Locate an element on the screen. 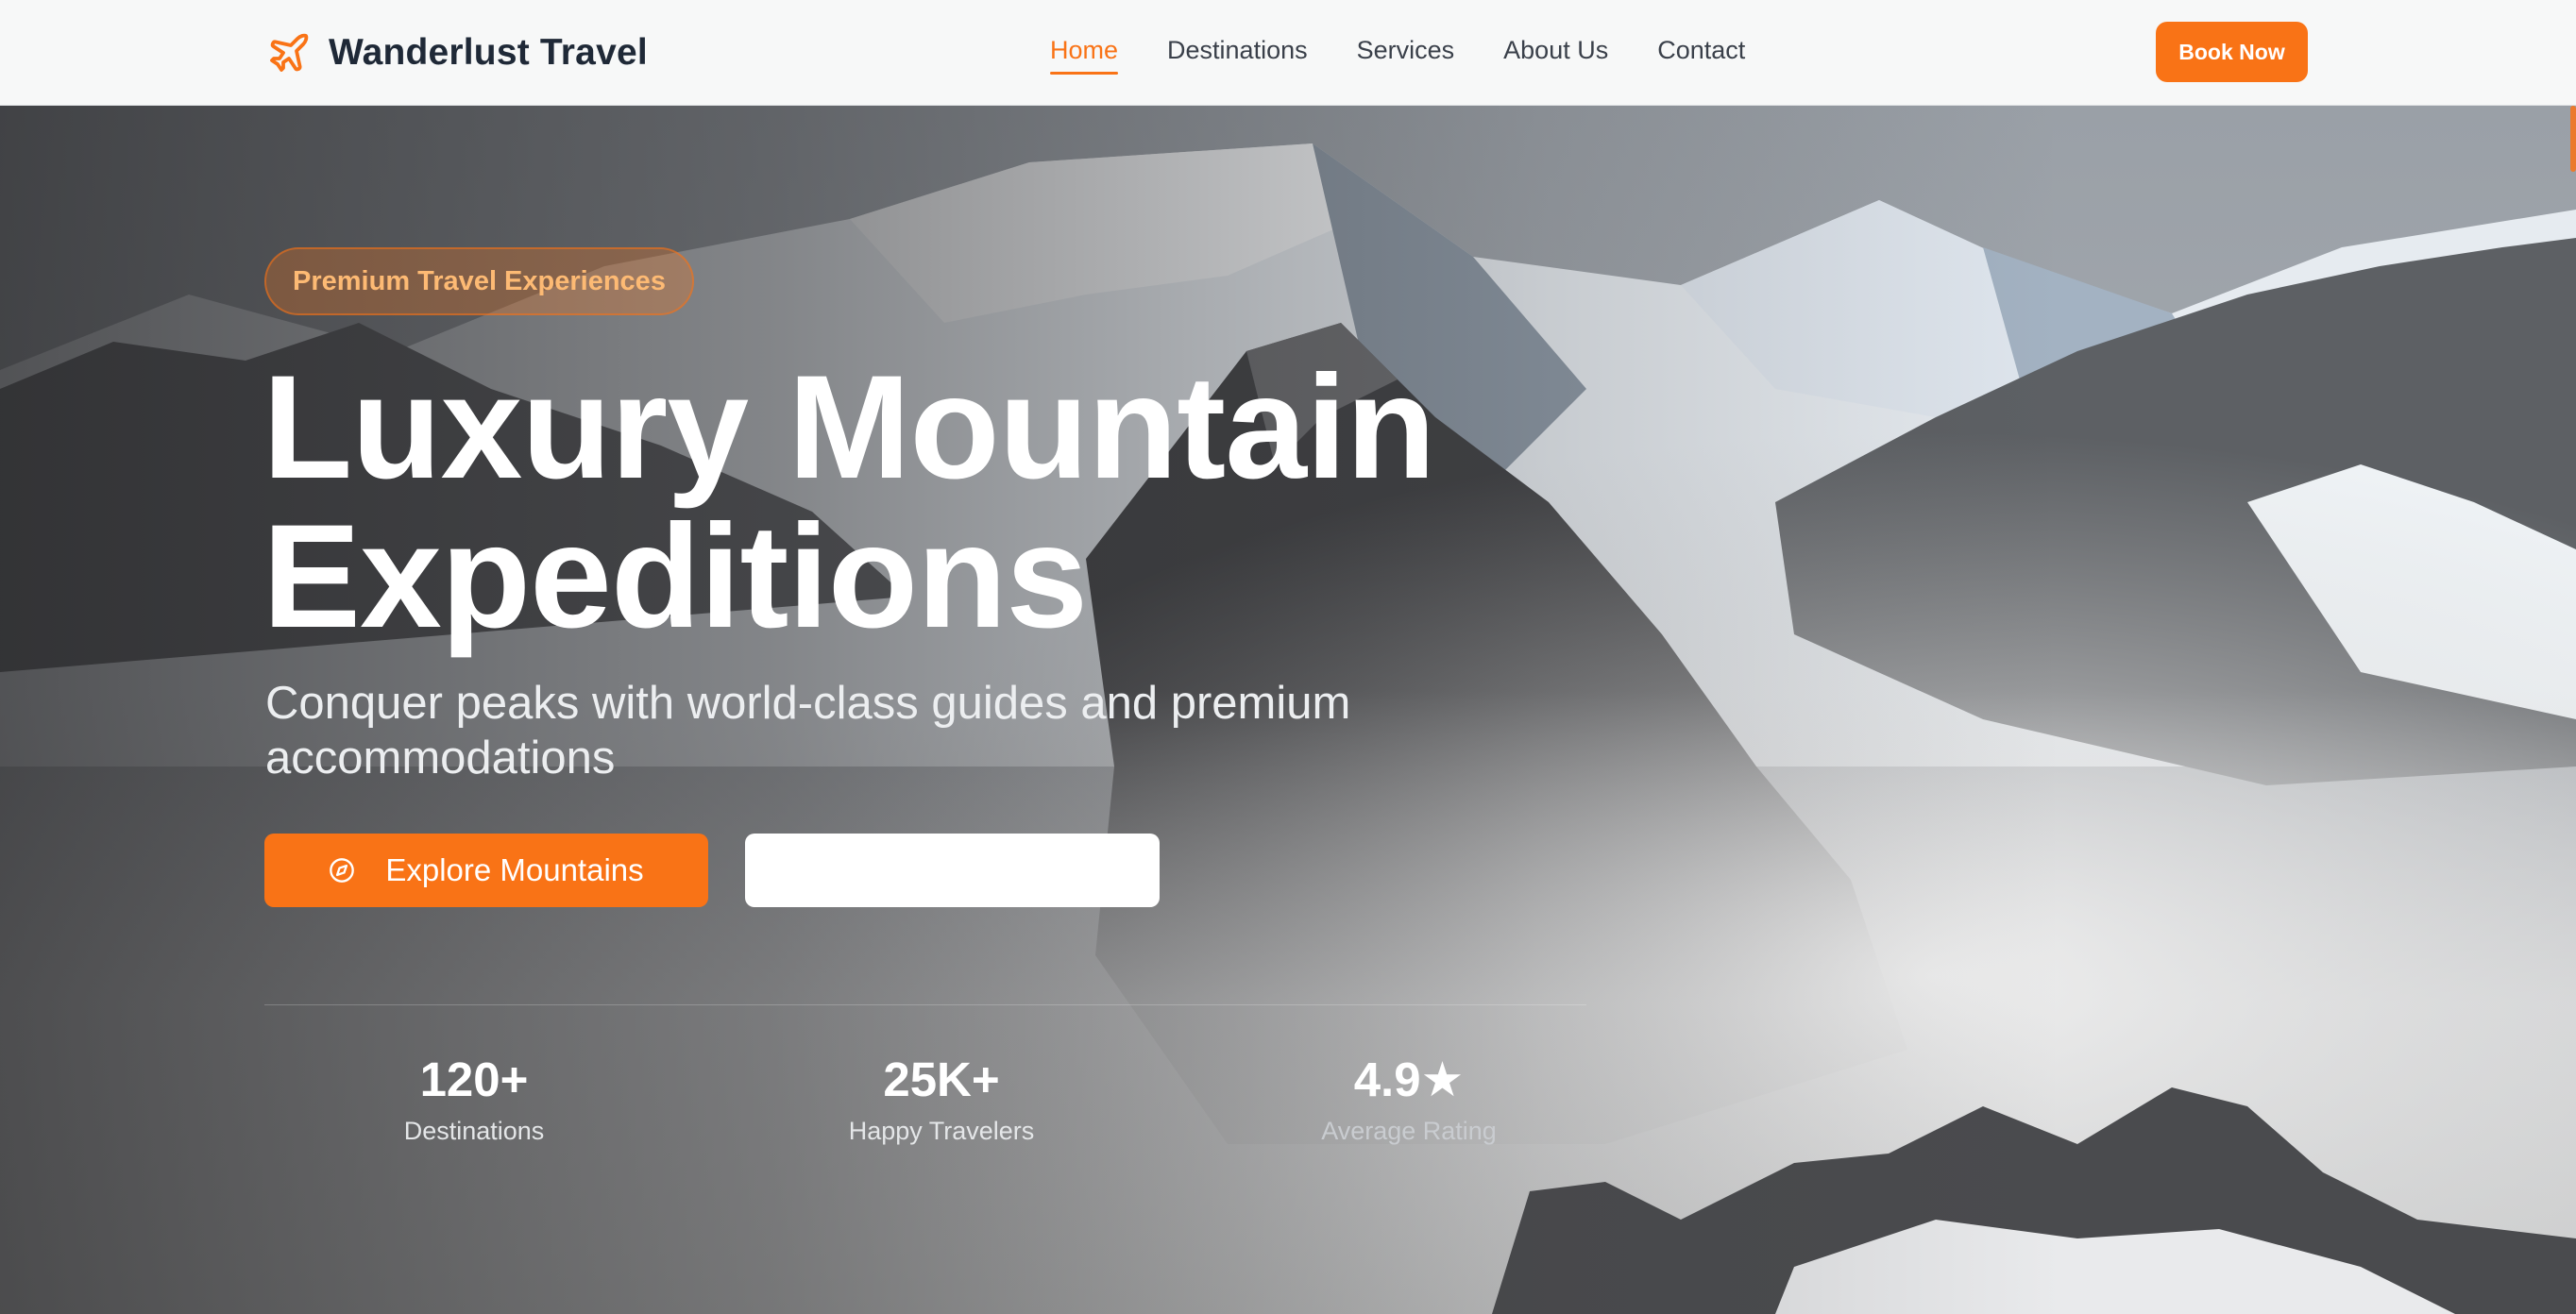 This screenshot has width=2576, height=1314. stat-happy-travelers: 25K+ Happy Travelers is located at coordinates (941, 1101).